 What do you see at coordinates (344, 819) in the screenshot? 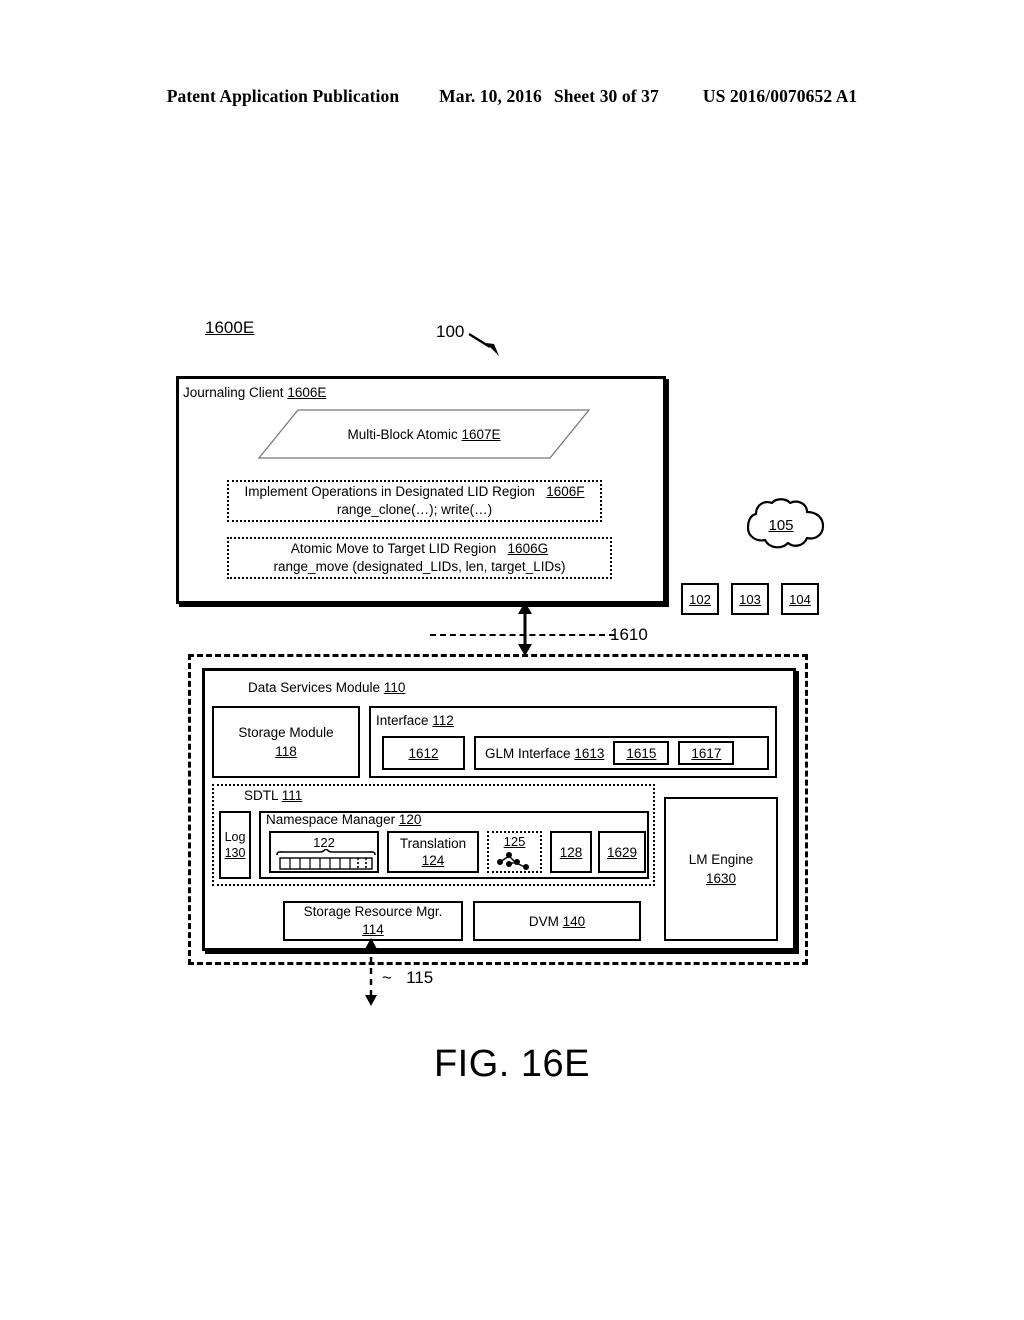
I see `namespace-manager-label: Namespace Manager 120` at bounding box center [344, 819].